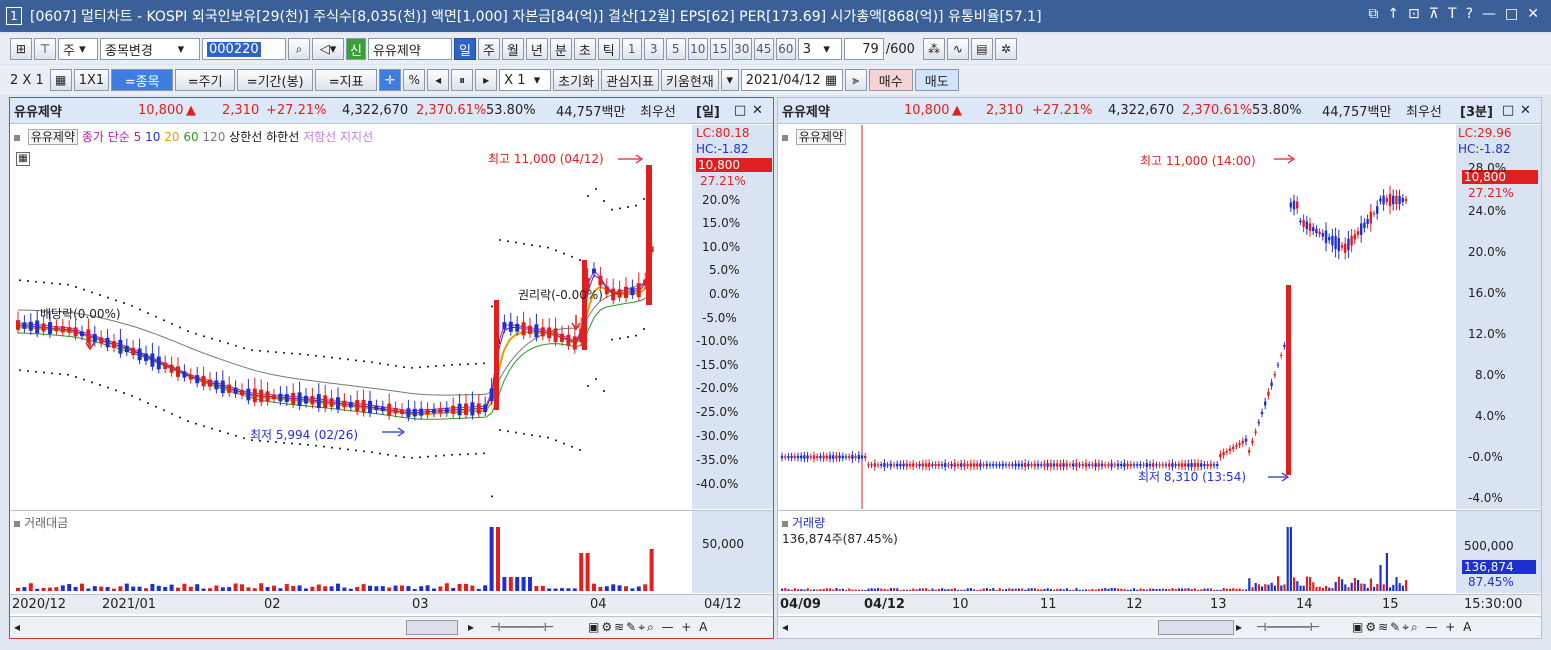 The image size is (1551, 650). I want to click on daily-volume-chart, so click(351, 552).